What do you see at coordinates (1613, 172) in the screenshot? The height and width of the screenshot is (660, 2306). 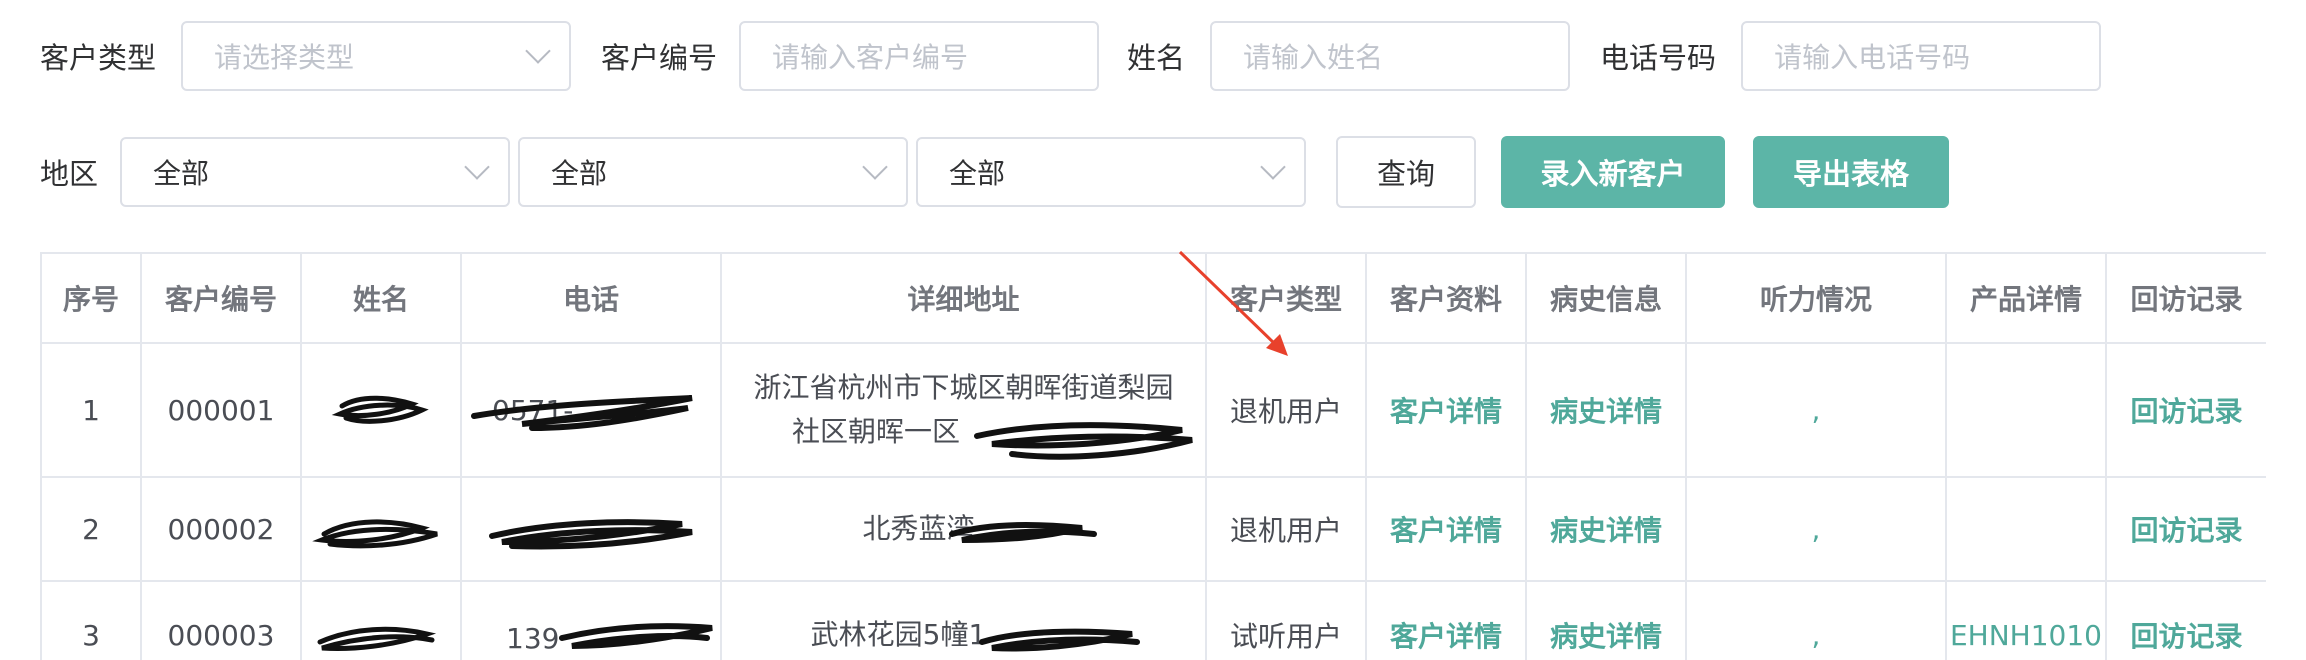 I see `add-customer-button: 录入新客户` at bounding box center [1613, 172].